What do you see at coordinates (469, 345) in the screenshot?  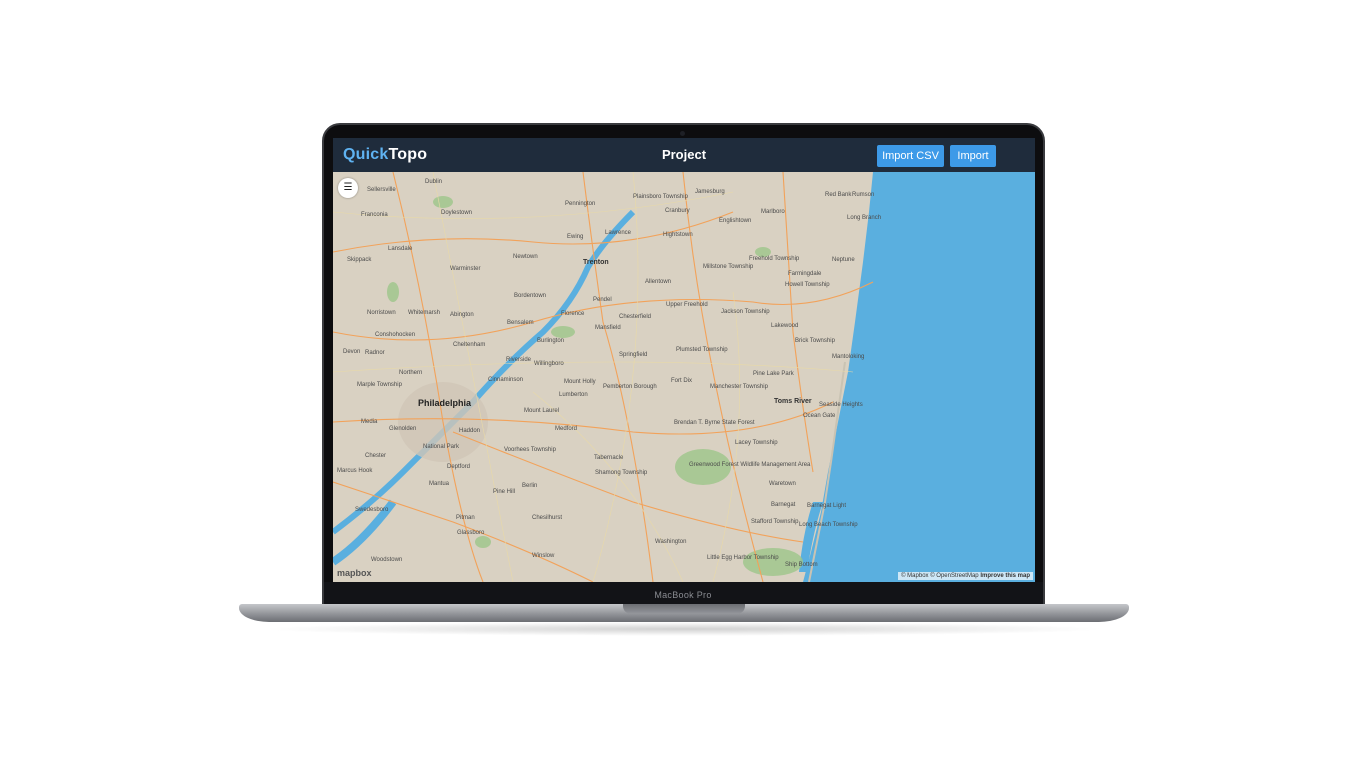 I see `map-place-label: Cheltenham` at bounding box center [469, 345].